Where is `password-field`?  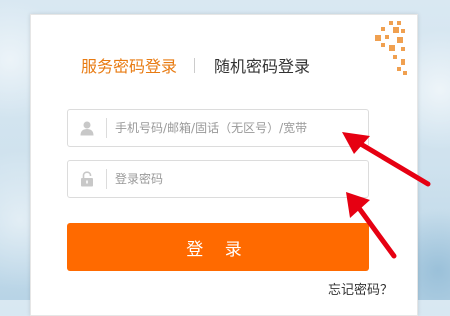
password-field is located at coordinates (218, 179).